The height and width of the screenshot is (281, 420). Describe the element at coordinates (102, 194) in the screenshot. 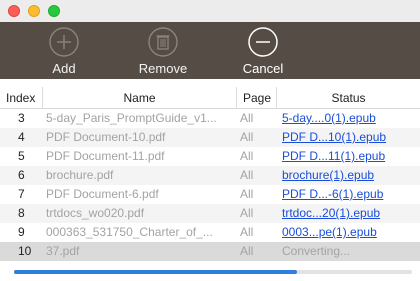

I see `row-file-name: PDF Document-6.pdf` at that location.